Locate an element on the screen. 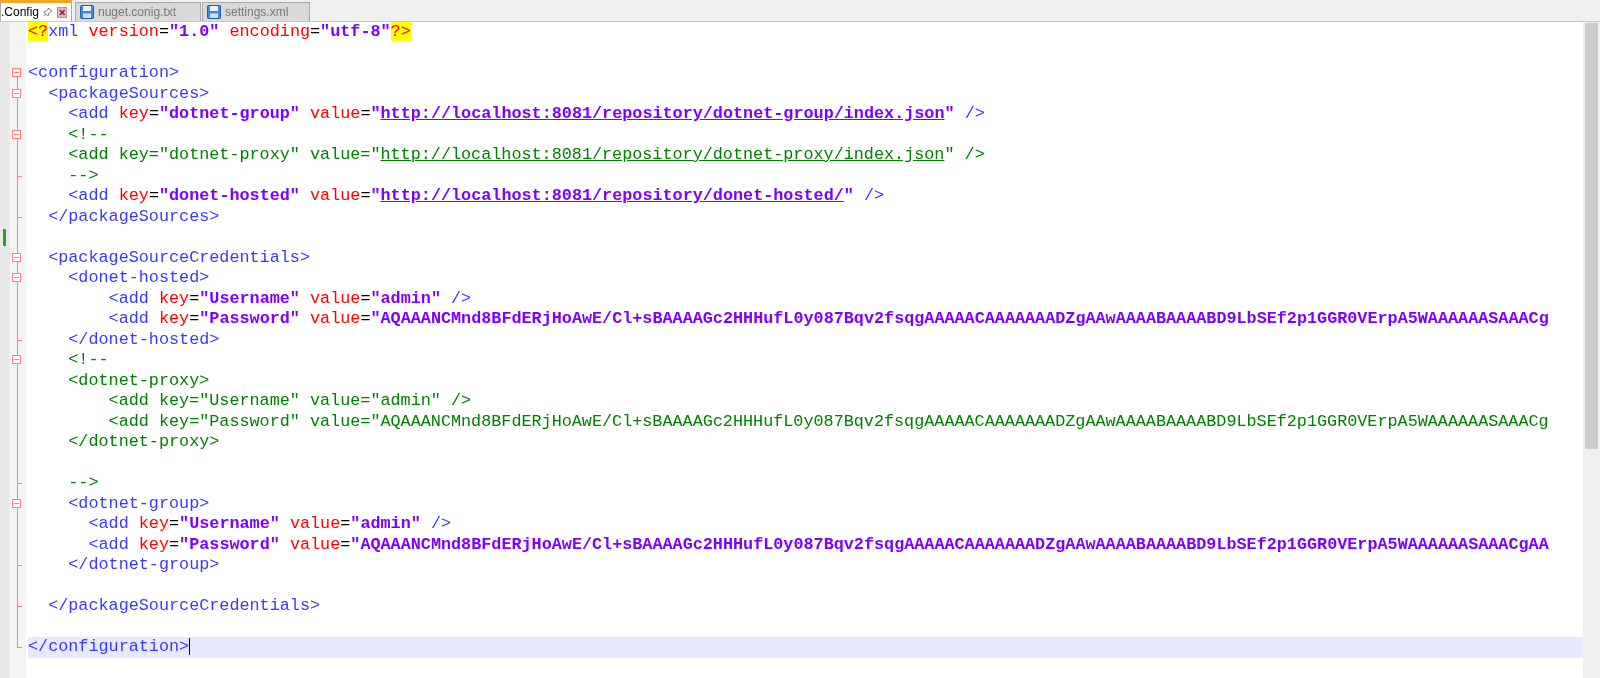  scrollbar-thumb is located at coordinates (1591, 236).